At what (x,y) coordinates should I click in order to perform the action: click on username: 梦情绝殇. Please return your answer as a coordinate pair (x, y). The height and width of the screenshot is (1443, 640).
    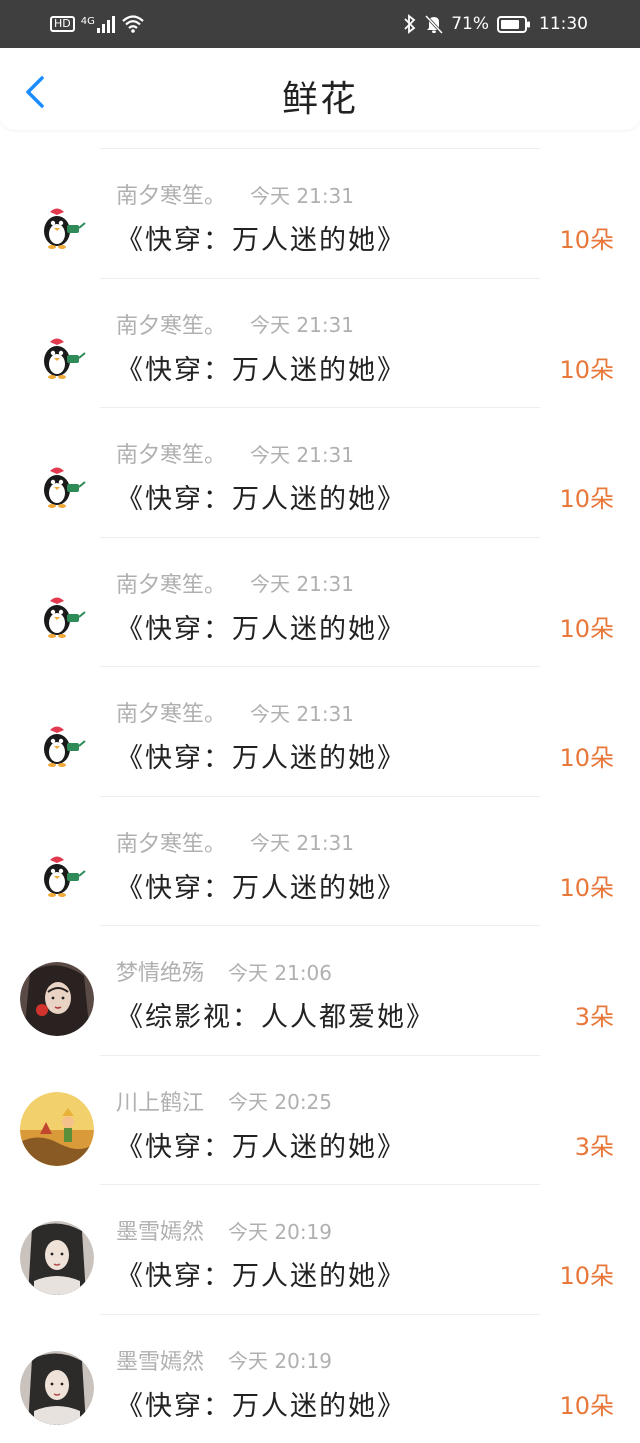
    Looking at the image, I should click on (160, 971).